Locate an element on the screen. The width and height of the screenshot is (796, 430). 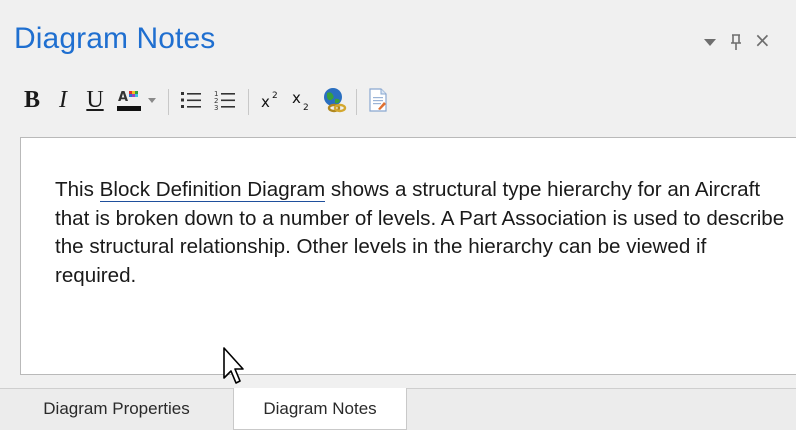
panel-tab-strip: Diagram Properties Diagram Notes is located at coordinates (398, 409).